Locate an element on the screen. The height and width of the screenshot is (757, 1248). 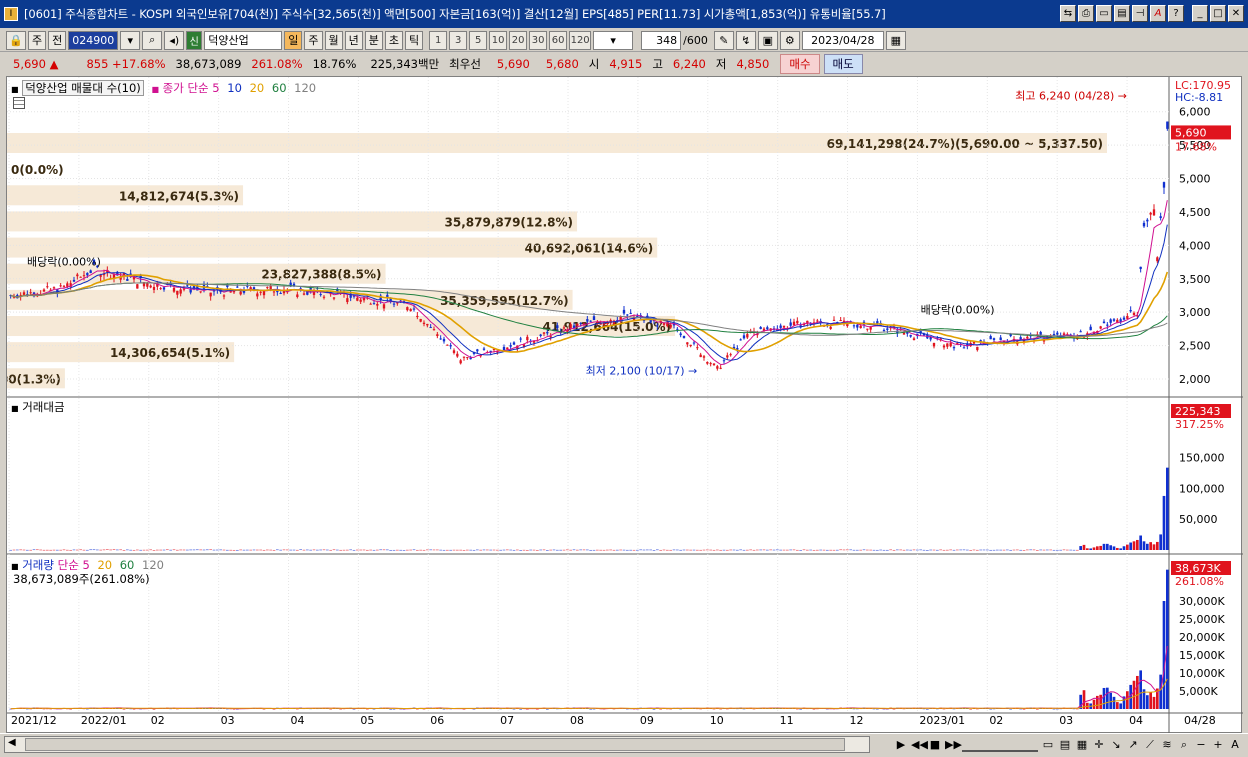
legend-ma20: 20 is located at coordinates (257, 88).